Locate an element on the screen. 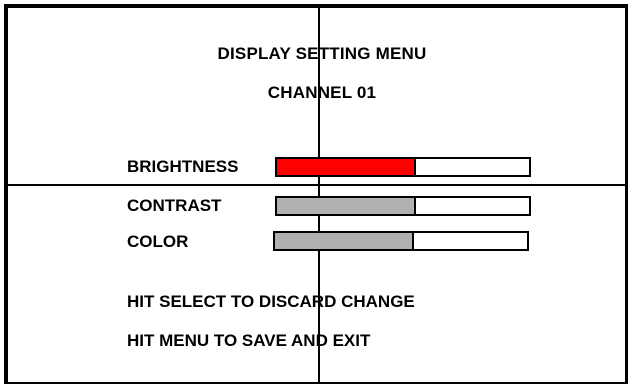  color-level-bar is located at coordinates (401, 241).